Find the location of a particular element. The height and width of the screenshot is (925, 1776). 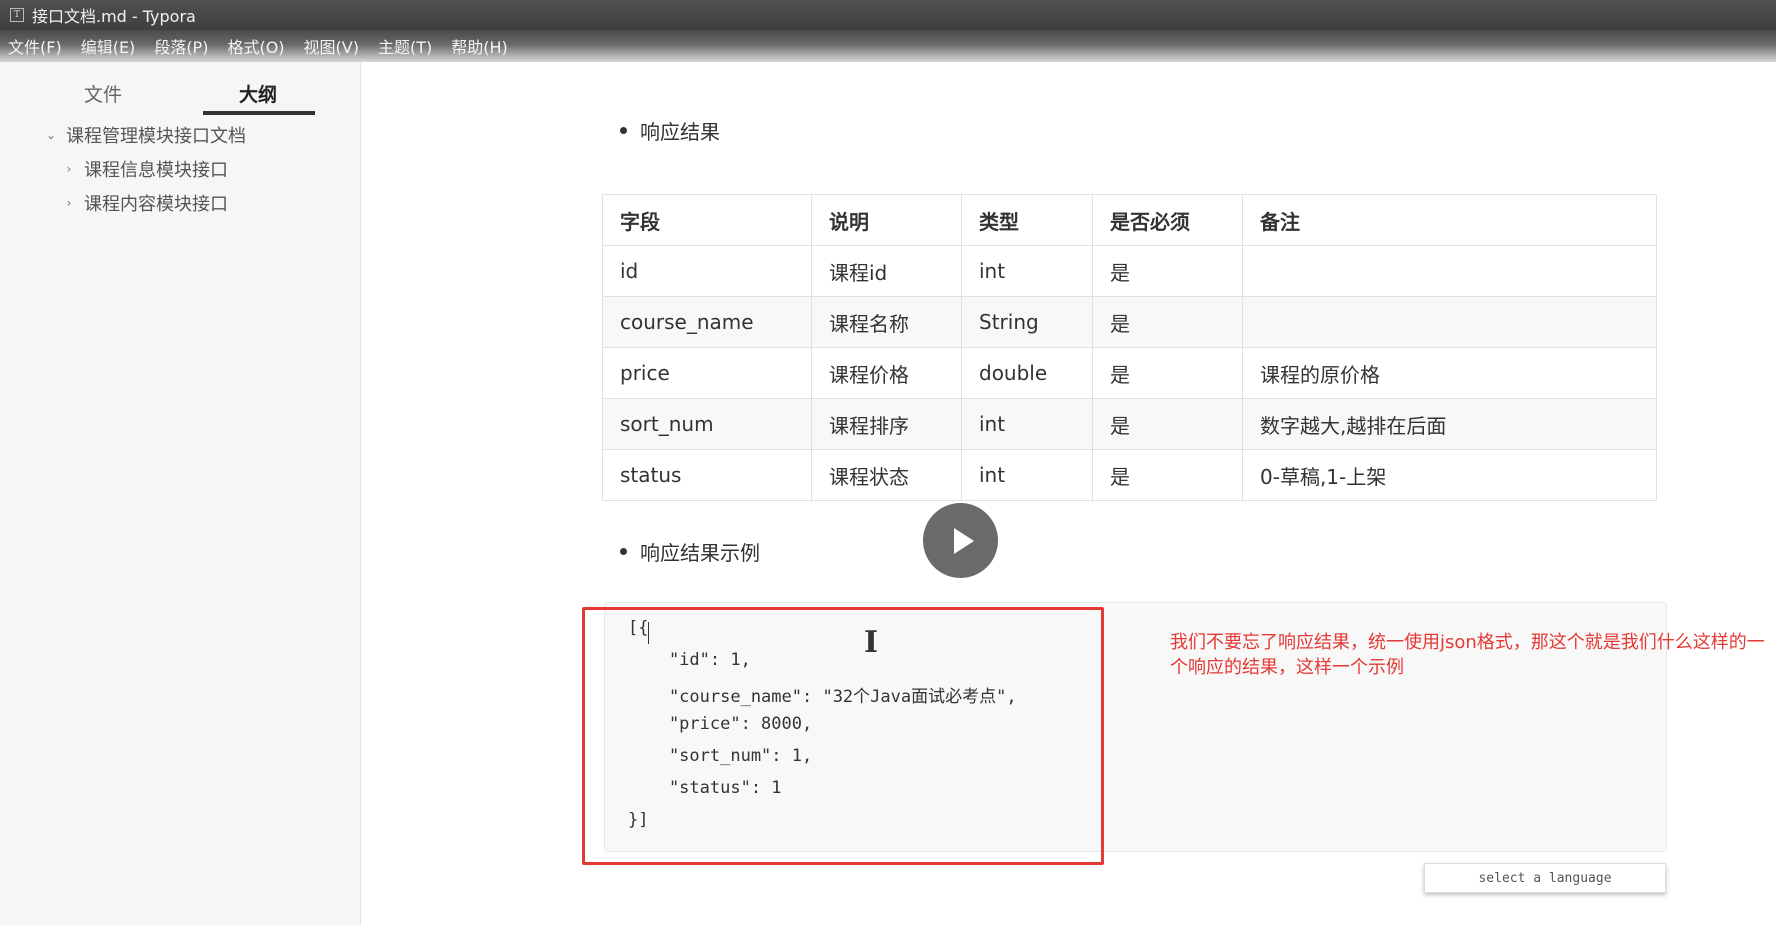

code-line: "price": 8000, is located at coordinates (720, 724).